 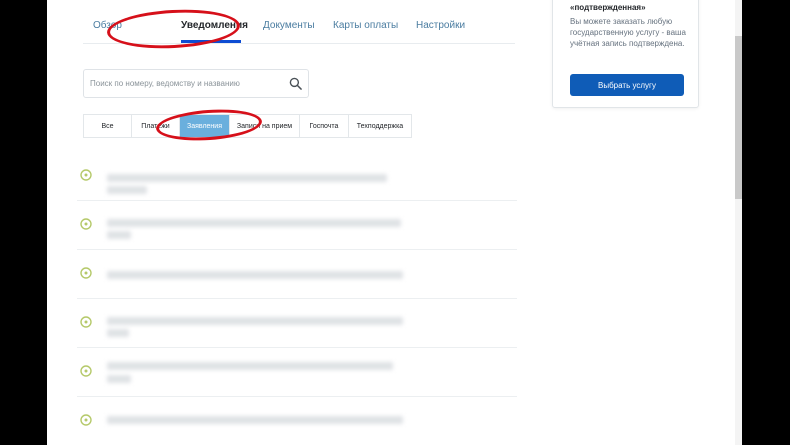 I want to click on filter-gospochta: Госпочта, so click(x=324, y=126).